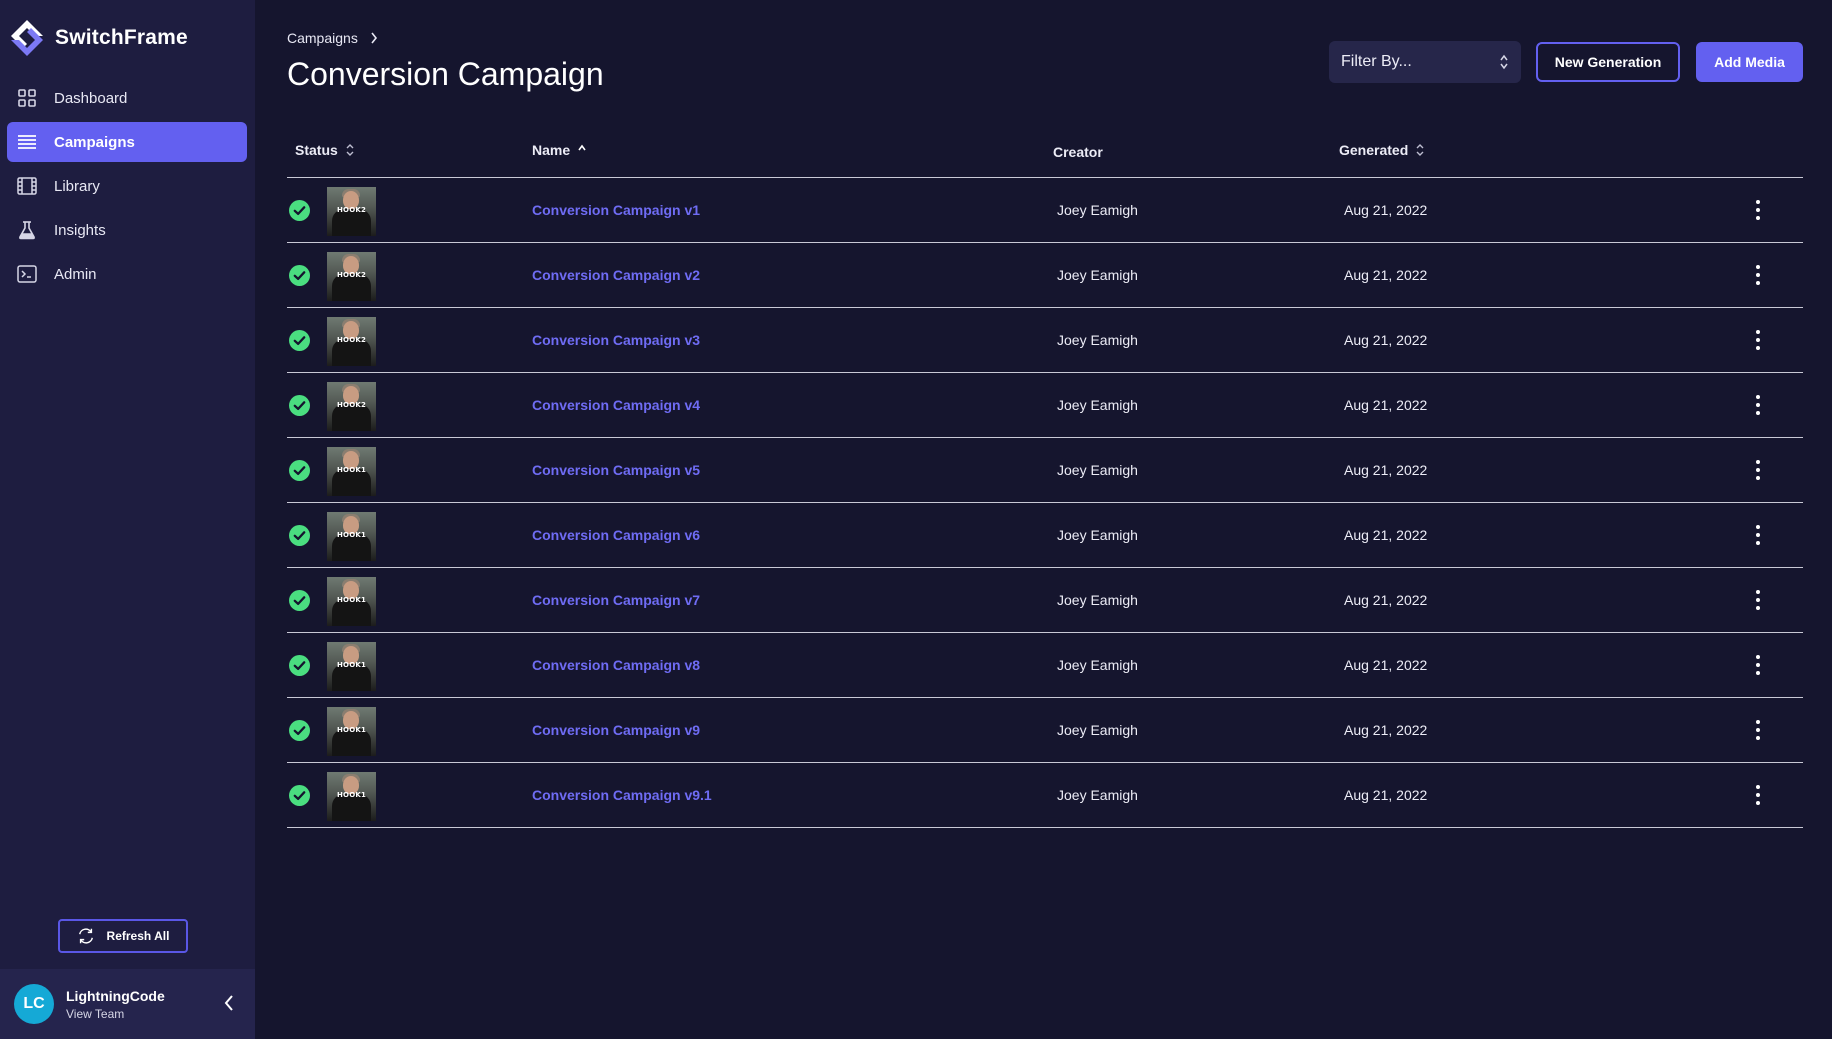  Describe the element at coordinates (616, 275) in the screenshot. I see `campaign-name-link: Conversion Campaign v2` at that location.